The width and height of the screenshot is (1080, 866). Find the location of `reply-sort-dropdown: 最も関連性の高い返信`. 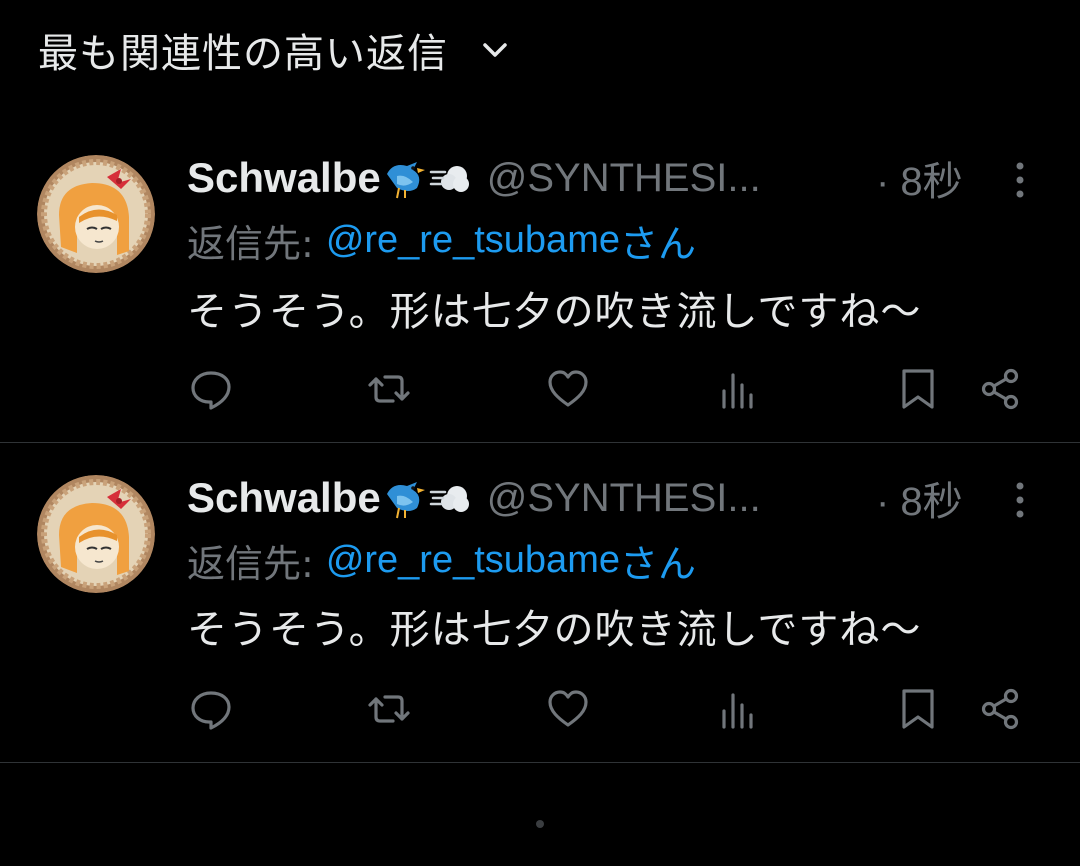

reply-sort-dropdown: 最も関連性の高い返信 is located at coordinates (274, 50).